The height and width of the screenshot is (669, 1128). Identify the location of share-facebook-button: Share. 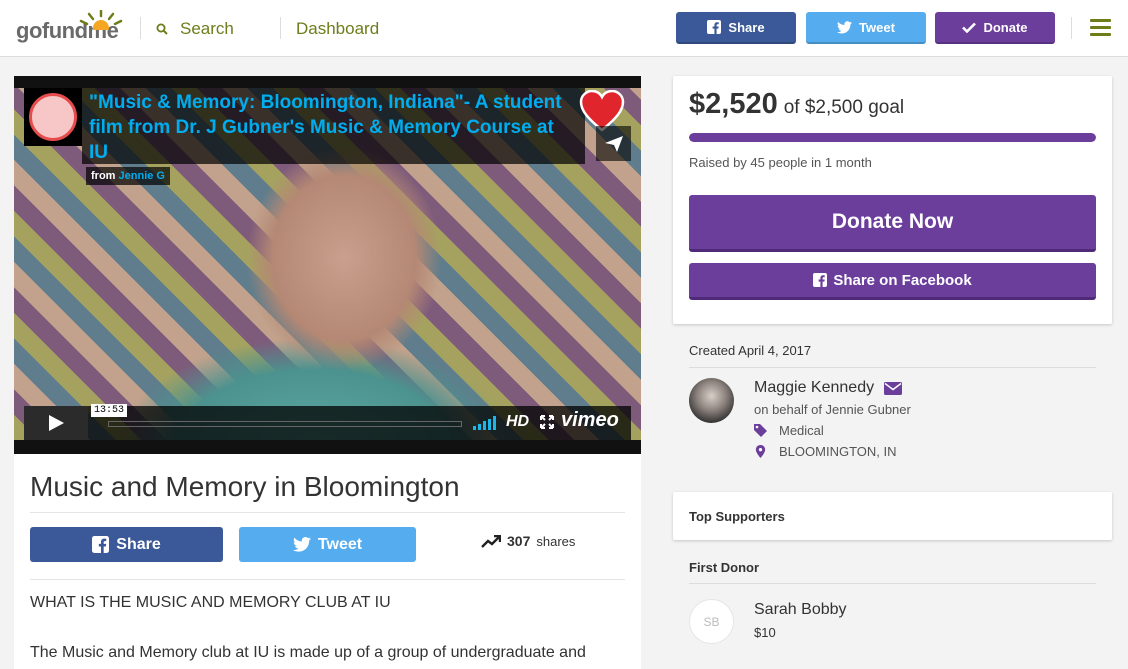
(126, 544).